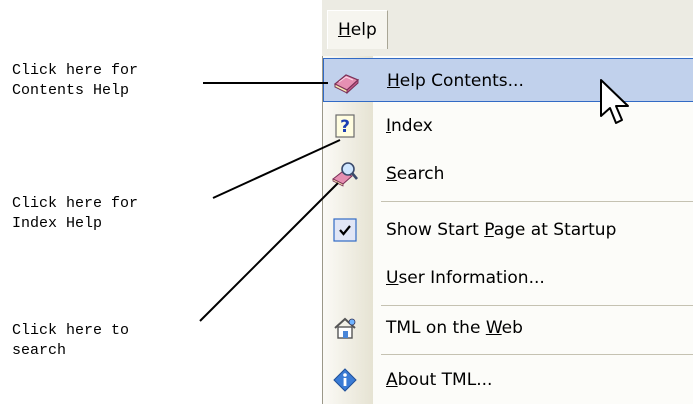  I want to click on mouse-pointer-icon, so click(614, 101).